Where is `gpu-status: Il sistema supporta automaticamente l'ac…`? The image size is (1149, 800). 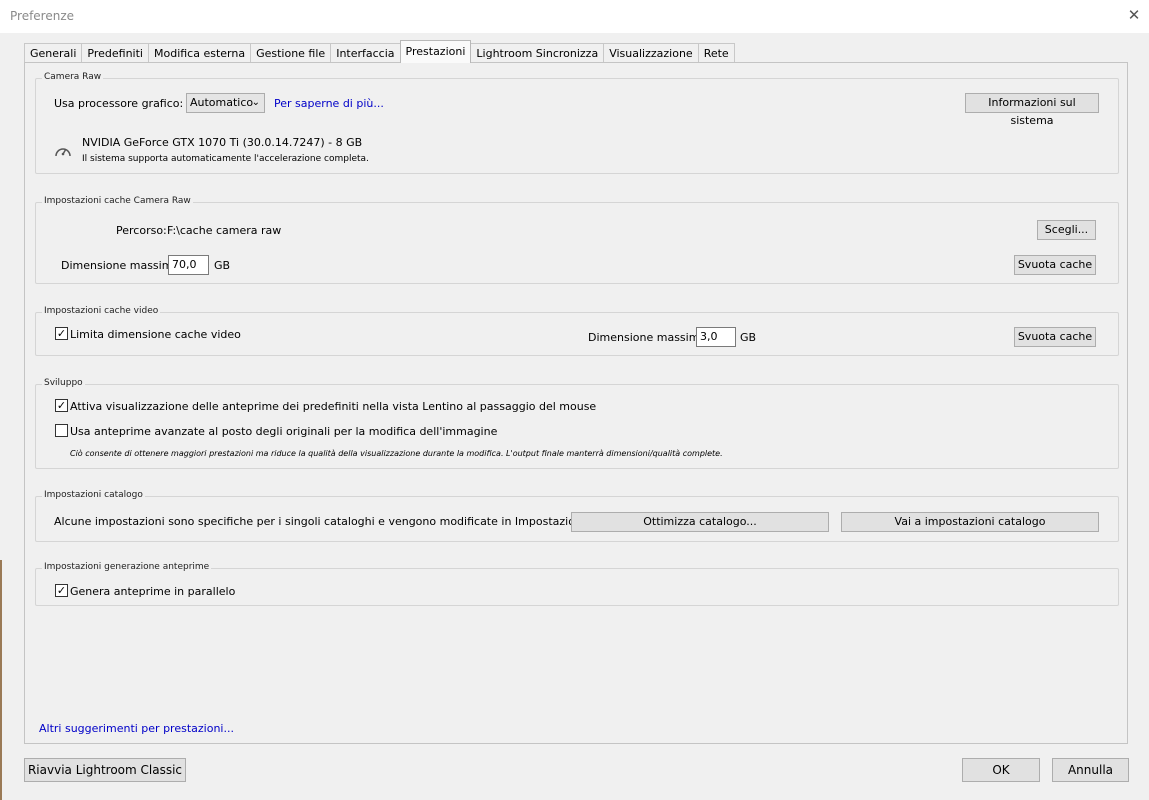 gpu-status: Il sistema supporta automaticamente l'ac… is located at coordinates (225, 159).